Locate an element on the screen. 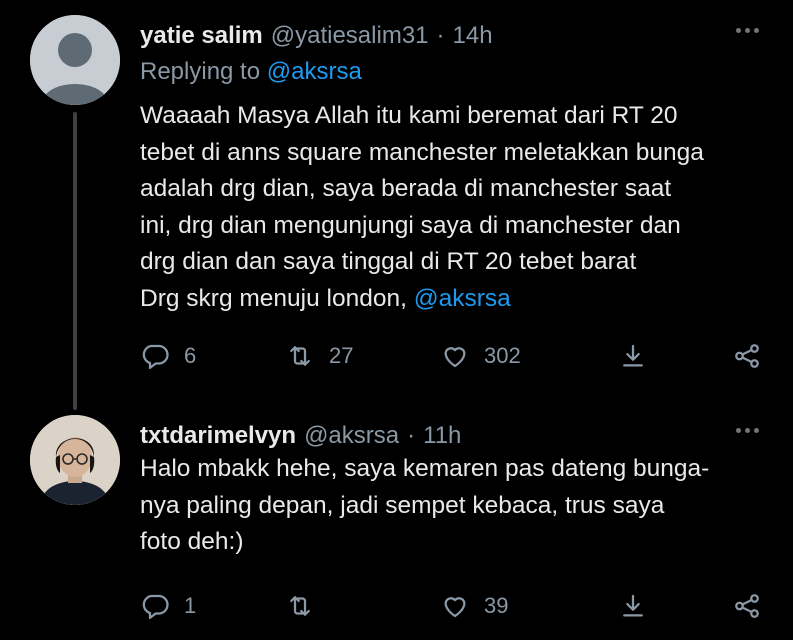  display-name: yatie salim is located at coordinates (201, 36).